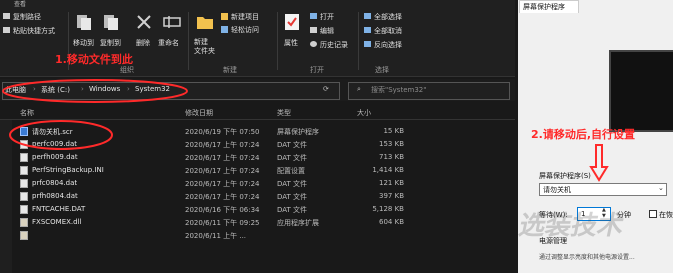  What do you see at coordinates (661, 188) in the screenshot?
I see `chevron-down-icon: ⌄` at bounding box center [661, 188].